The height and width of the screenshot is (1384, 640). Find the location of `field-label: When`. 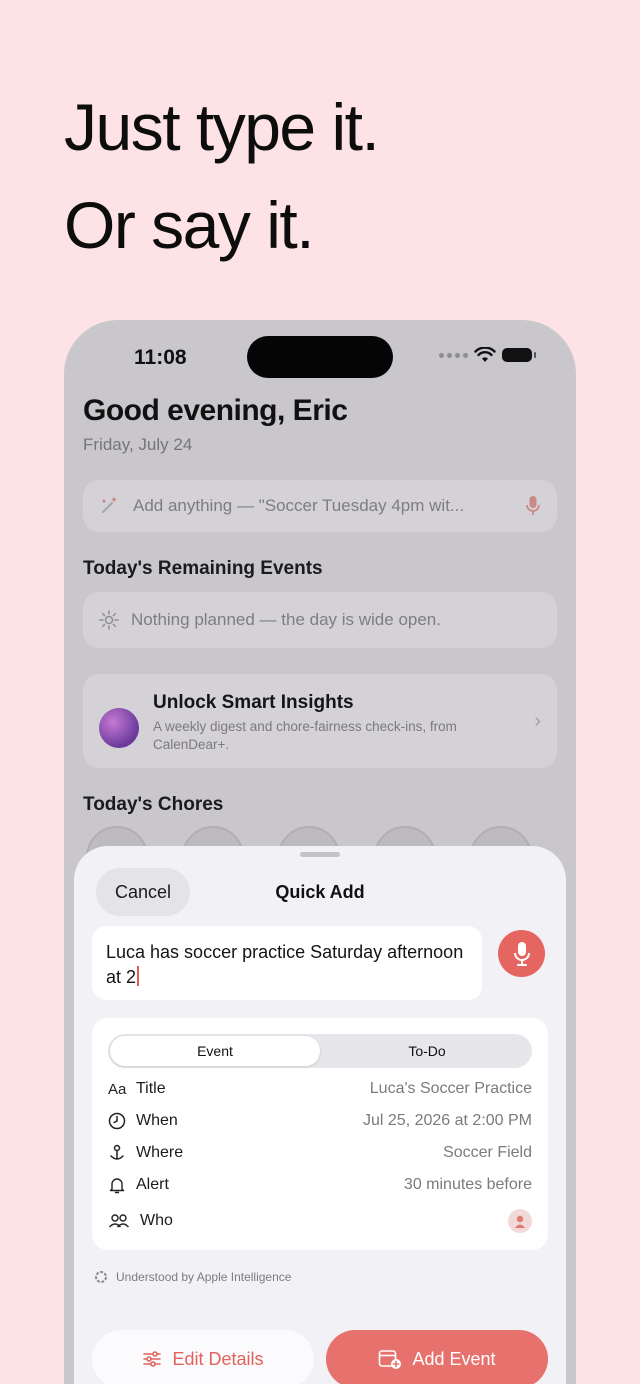

field-label: When is located at coordinates (157, 1120).